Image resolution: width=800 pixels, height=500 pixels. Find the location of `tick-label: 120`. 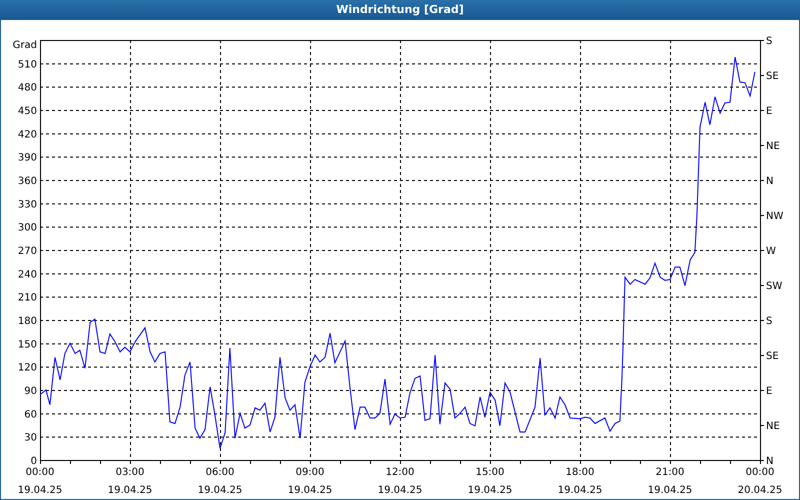

tick-label: 120 is located at coordinates (27, 368).